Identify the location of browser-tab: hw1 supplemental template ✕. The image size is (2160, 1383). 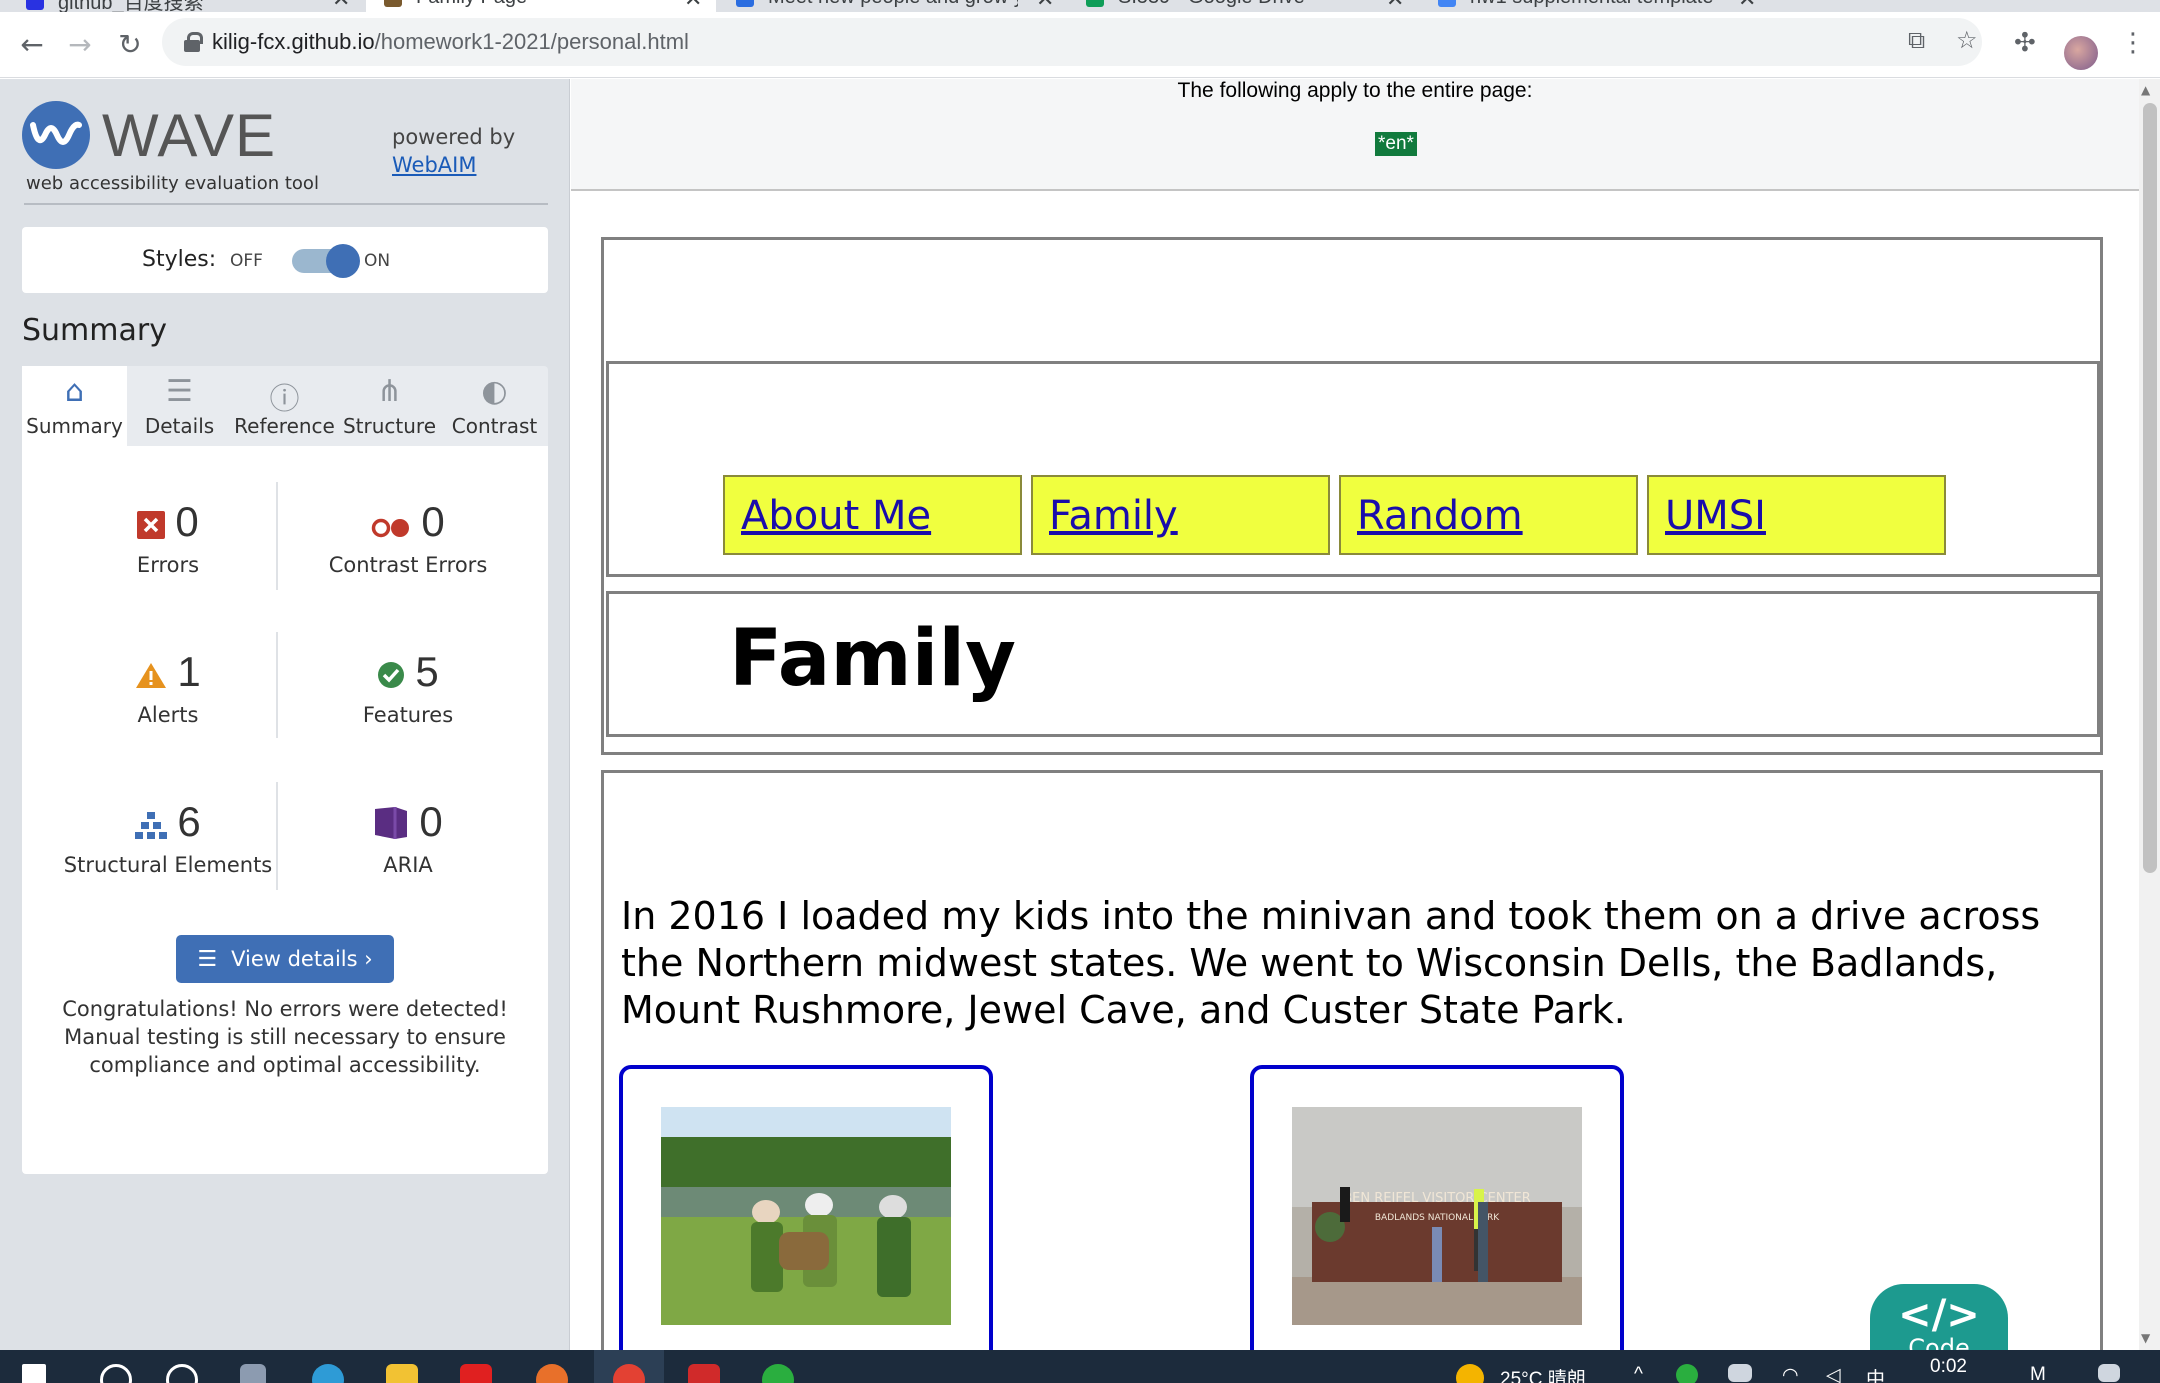
(1597, 6).